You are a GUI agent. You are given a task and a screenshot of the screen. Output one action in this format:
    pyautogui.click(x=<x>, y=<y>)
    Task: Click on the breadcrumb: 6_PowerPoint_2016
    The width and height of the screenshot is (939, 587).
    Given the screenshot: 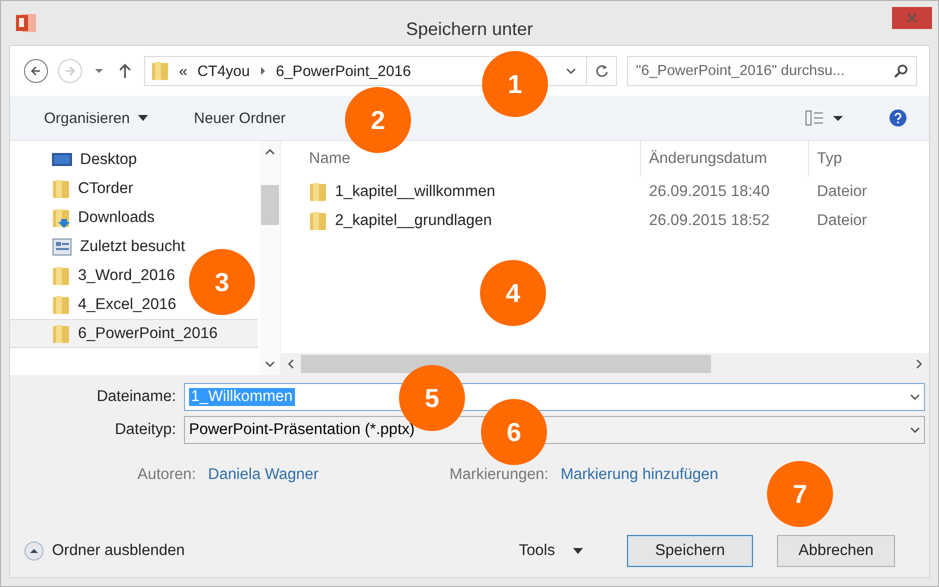 What is the action you would take?
    pyautogui.click(x=343, y=71)
    